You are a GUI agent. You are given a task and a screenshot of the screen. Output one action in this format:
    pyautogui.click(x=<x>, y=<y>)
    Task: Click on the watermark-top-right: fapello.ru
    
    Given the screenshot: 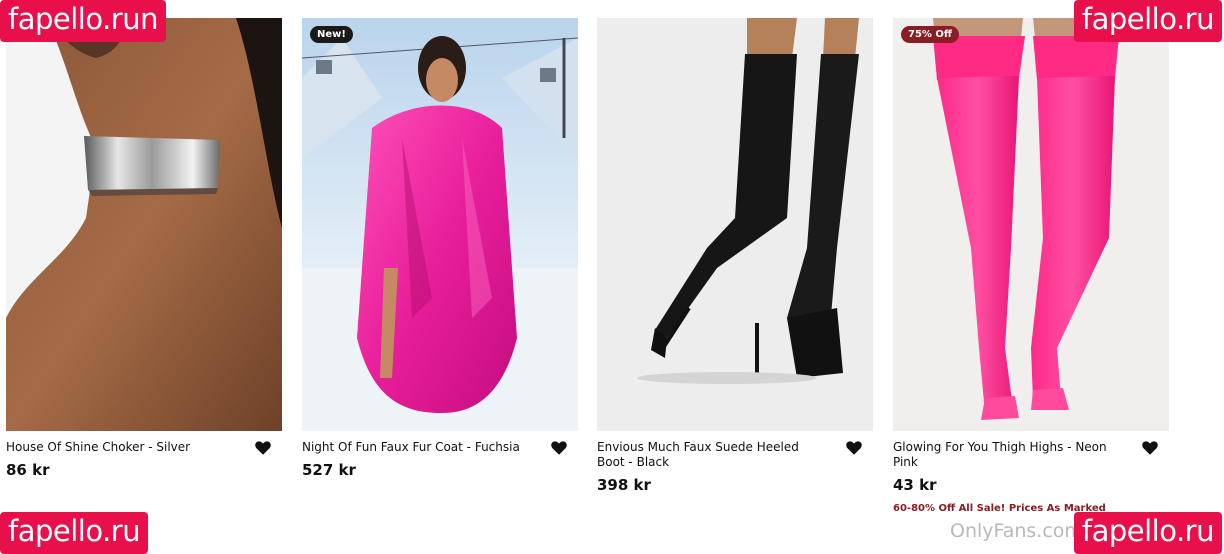 What is the action you would take?
    pyautogui.click(x=1147, y=21)
    